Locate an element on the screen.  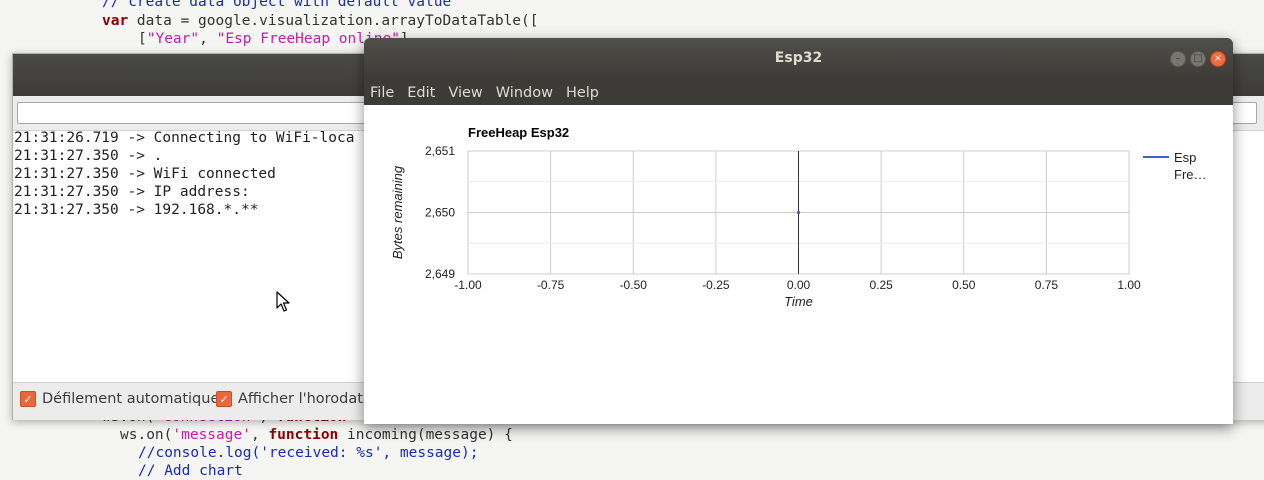
x-tick-label: 0.25 is located at coordinates (881, 285).